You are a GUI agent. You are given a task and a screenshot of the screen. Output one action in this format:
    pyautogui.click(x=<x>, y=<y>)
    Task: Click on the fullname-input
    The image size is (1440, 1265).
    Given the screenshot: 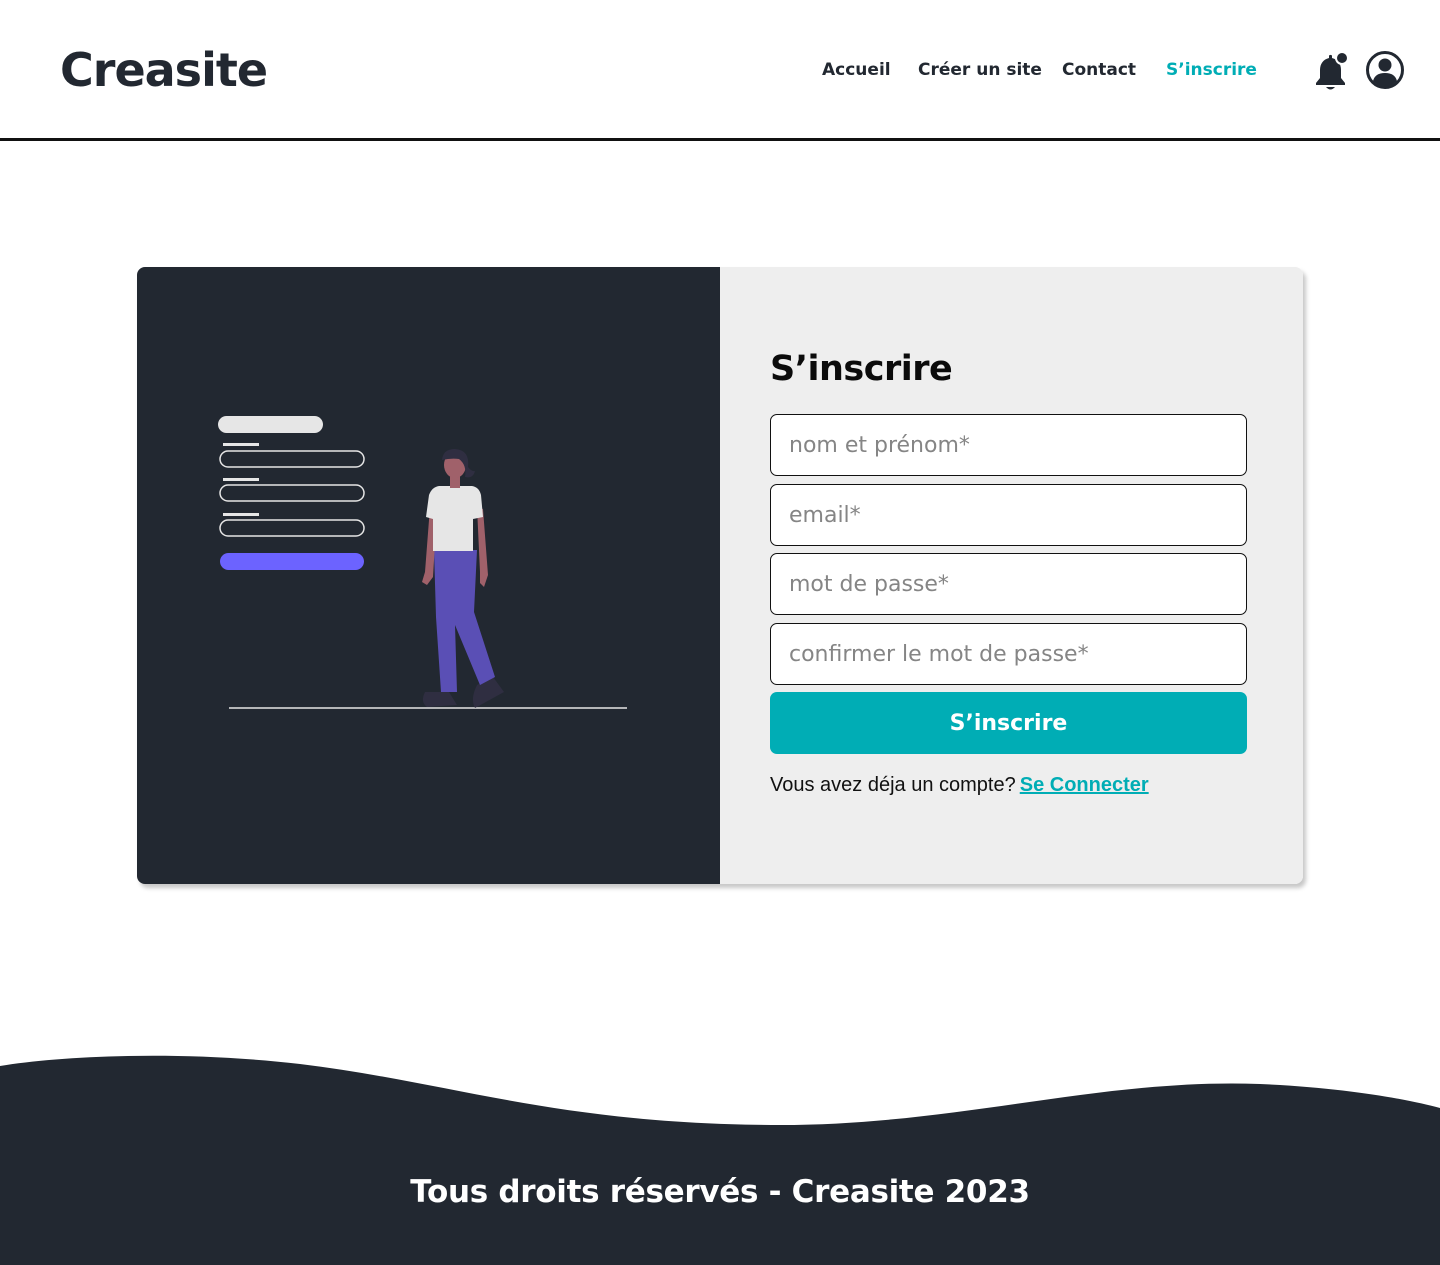 What is the action you would take?
    pyautogui.click(x=1008, y=445)
    